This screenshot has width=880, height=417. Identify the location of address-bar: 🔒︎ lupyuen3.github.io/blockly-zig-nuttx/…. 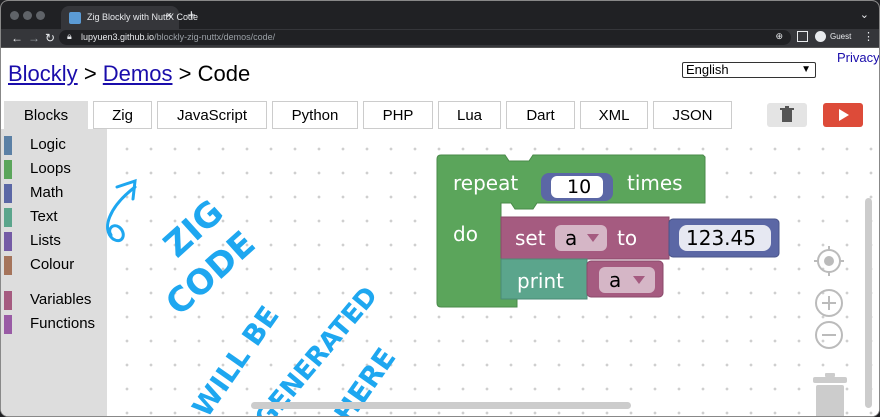
(425, 37).